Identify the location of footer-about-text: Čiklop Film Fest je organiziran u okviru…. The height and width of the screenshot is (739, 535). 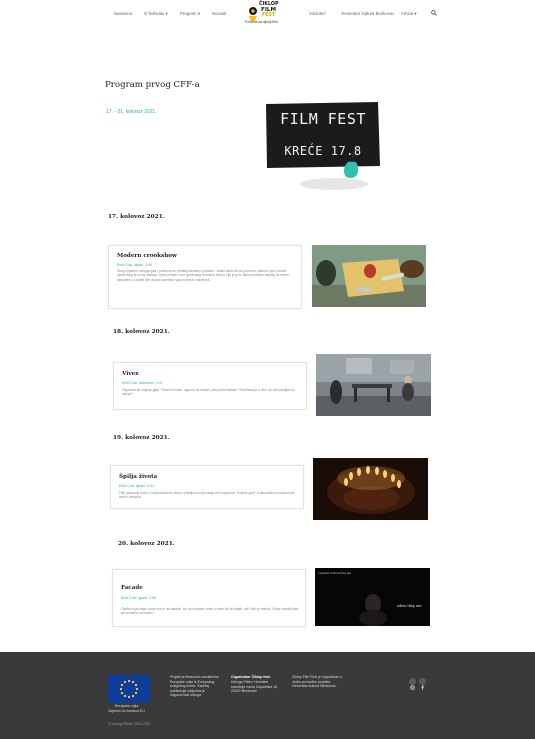
(317, 682).